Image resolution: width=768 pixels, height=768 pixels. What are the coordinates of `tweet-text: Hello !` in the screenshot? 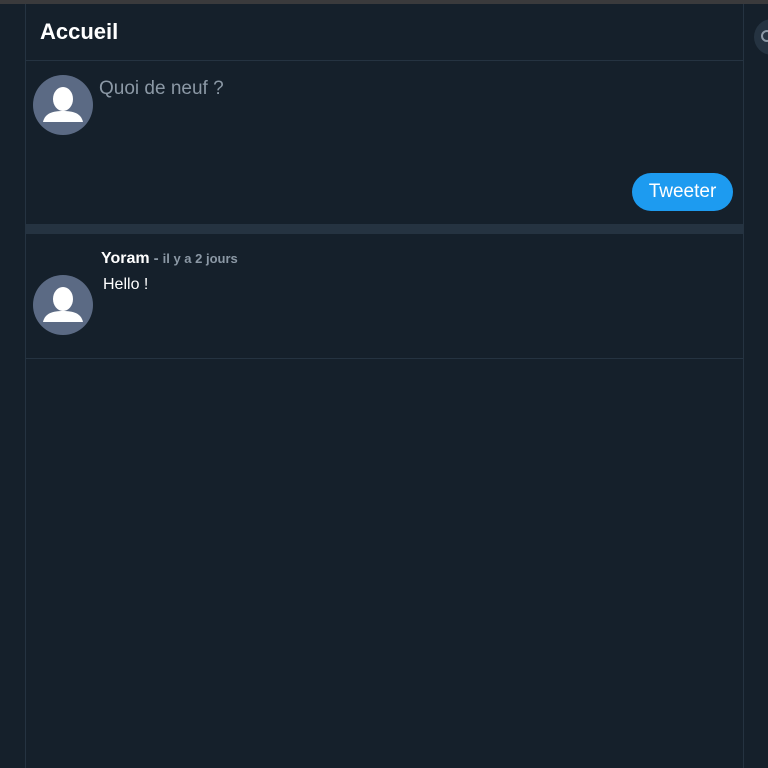 It's located at (126, 284).